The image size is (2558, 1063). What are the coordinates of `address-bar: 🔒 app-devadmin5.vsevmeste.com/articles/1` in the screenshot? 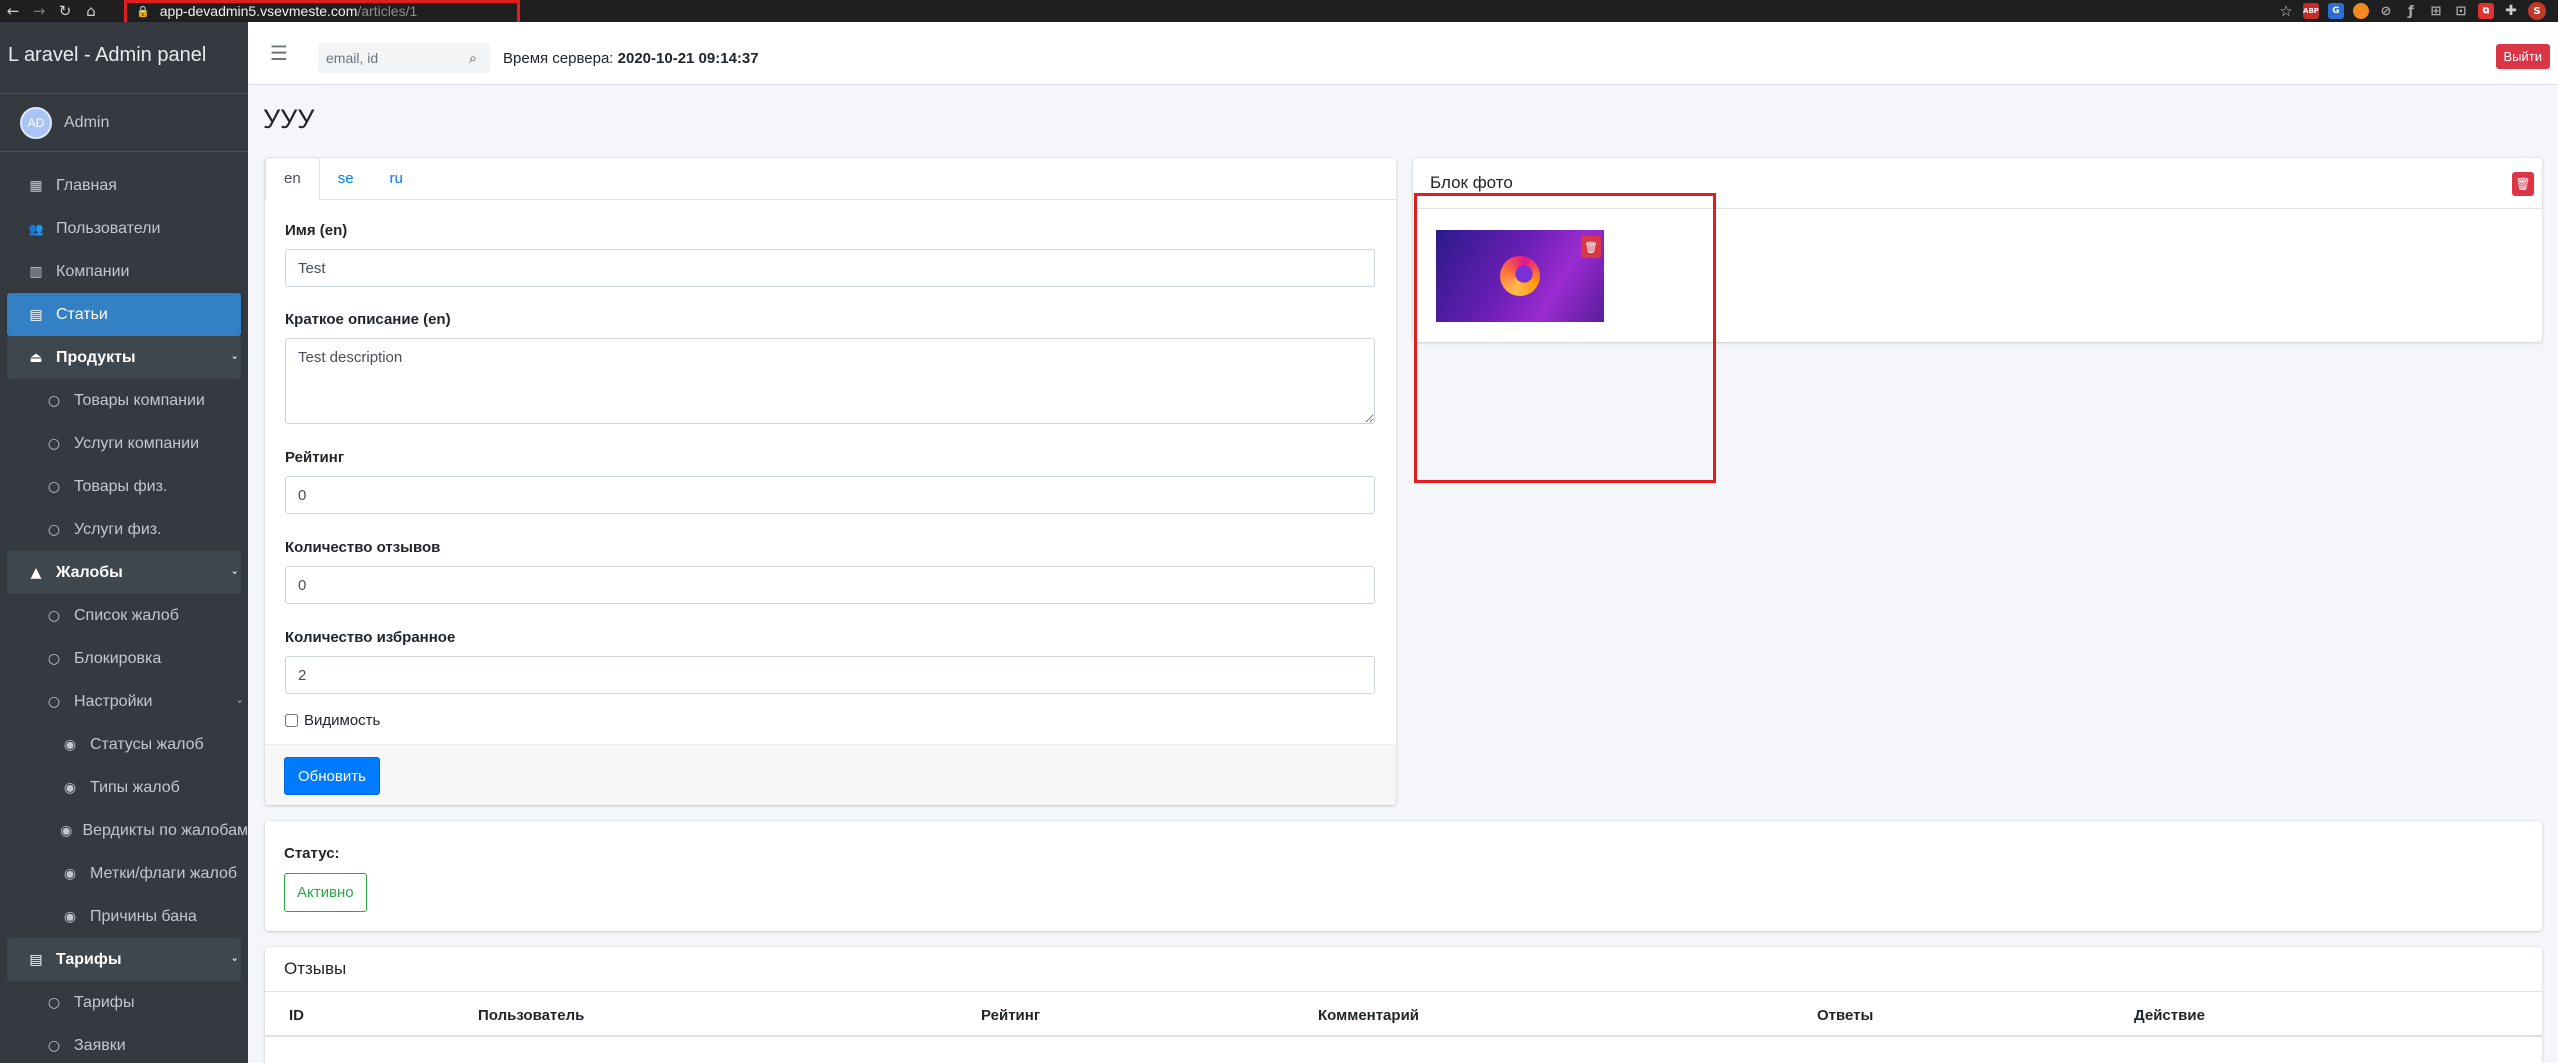 It's located at (276, 11).